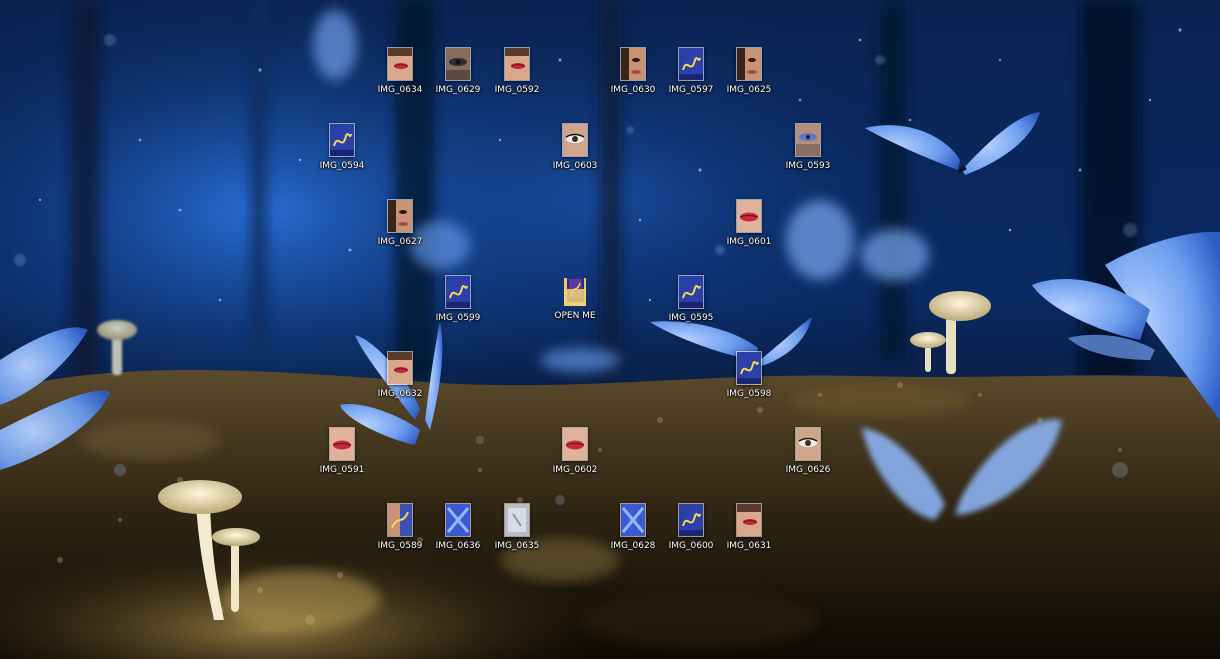 The height and width of the screenshot is (659, 1220). I want to click on icon-label: IMG_0592, so click(517, 90).